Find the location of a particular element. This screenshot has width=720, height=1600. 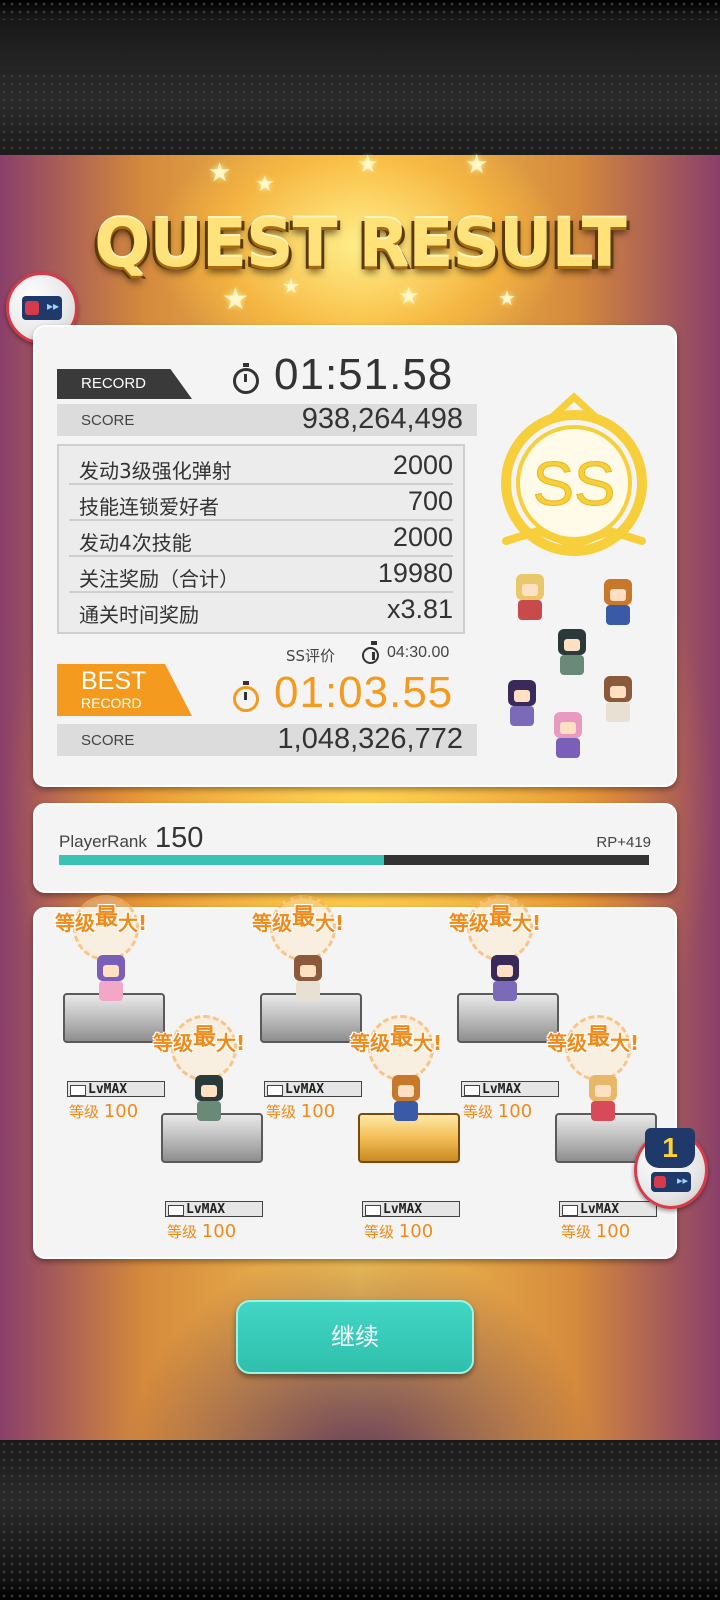

record-score-bar: SCORE 938,264,498 is located at coordinates (267, 419).